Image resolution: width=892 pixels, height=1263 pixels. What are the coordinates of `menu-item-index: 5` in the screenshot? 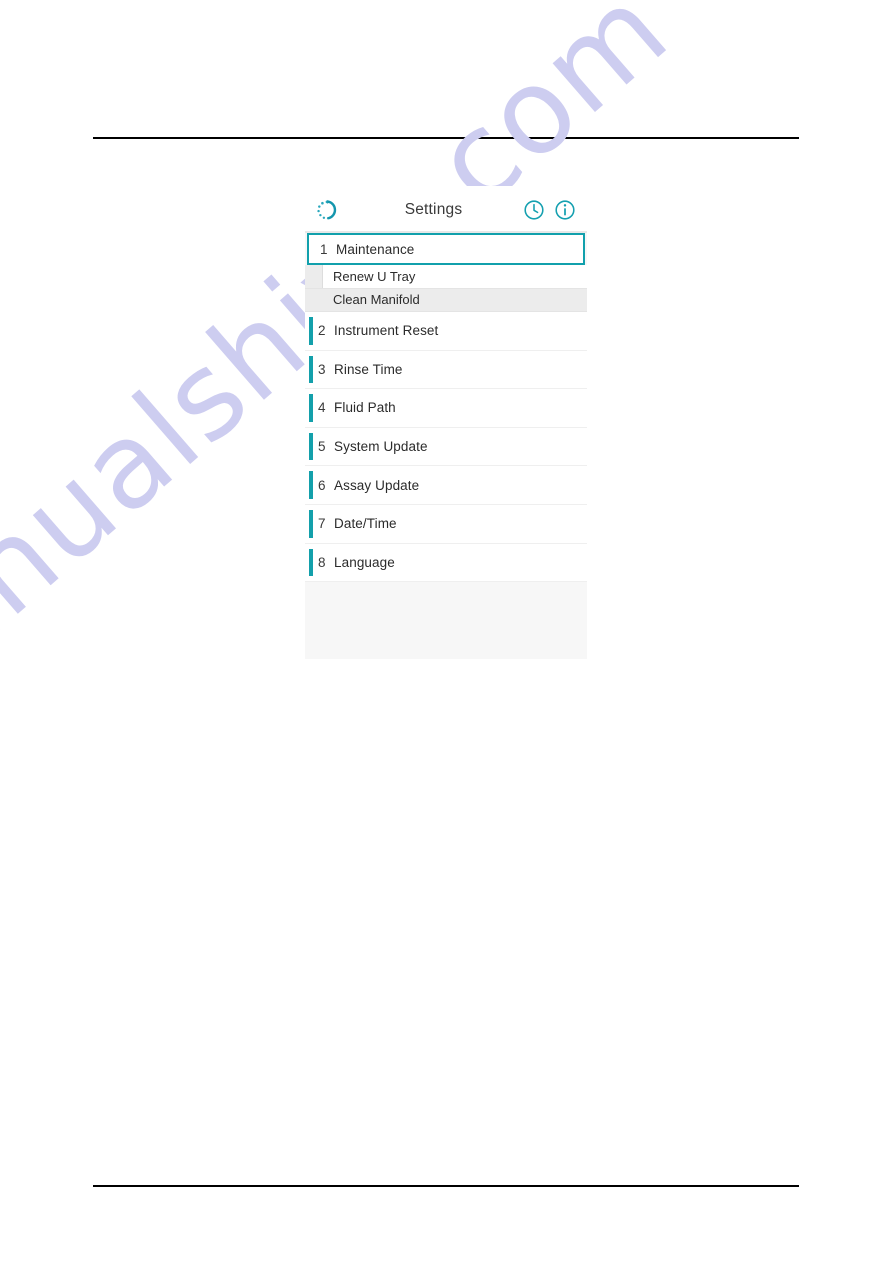 It's located at (322, 447).